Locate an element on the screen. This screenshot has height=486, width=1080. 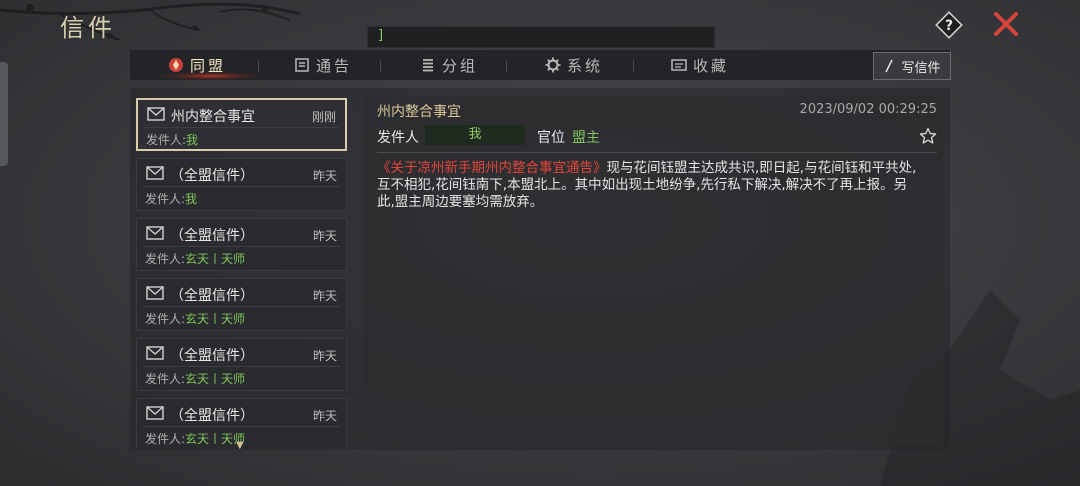
tab-collection: 收藏 is located at coordinates (700, 65).